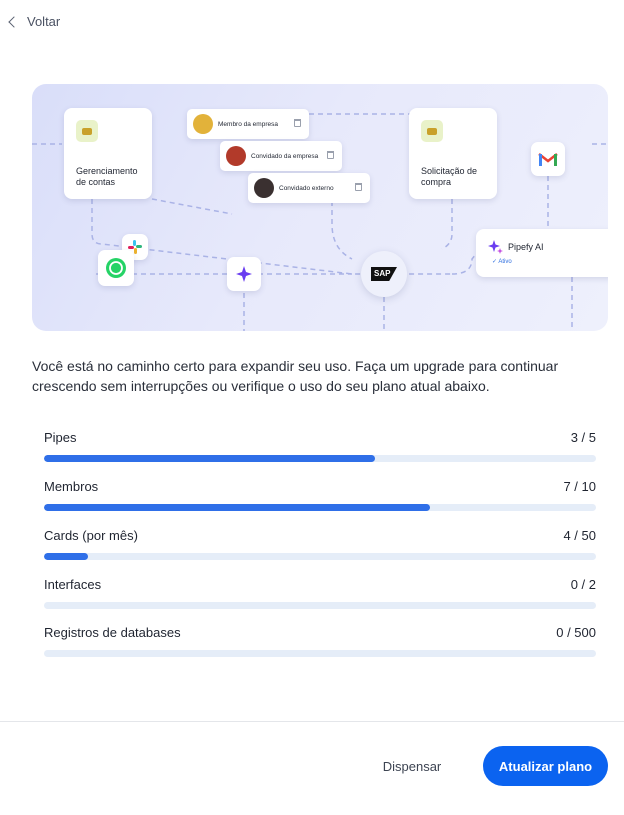 The width and height of the screenshot is (624, 815). Describe the element at coordinates (312, 721) in the screenshot. I see `footer-divider` at that location.